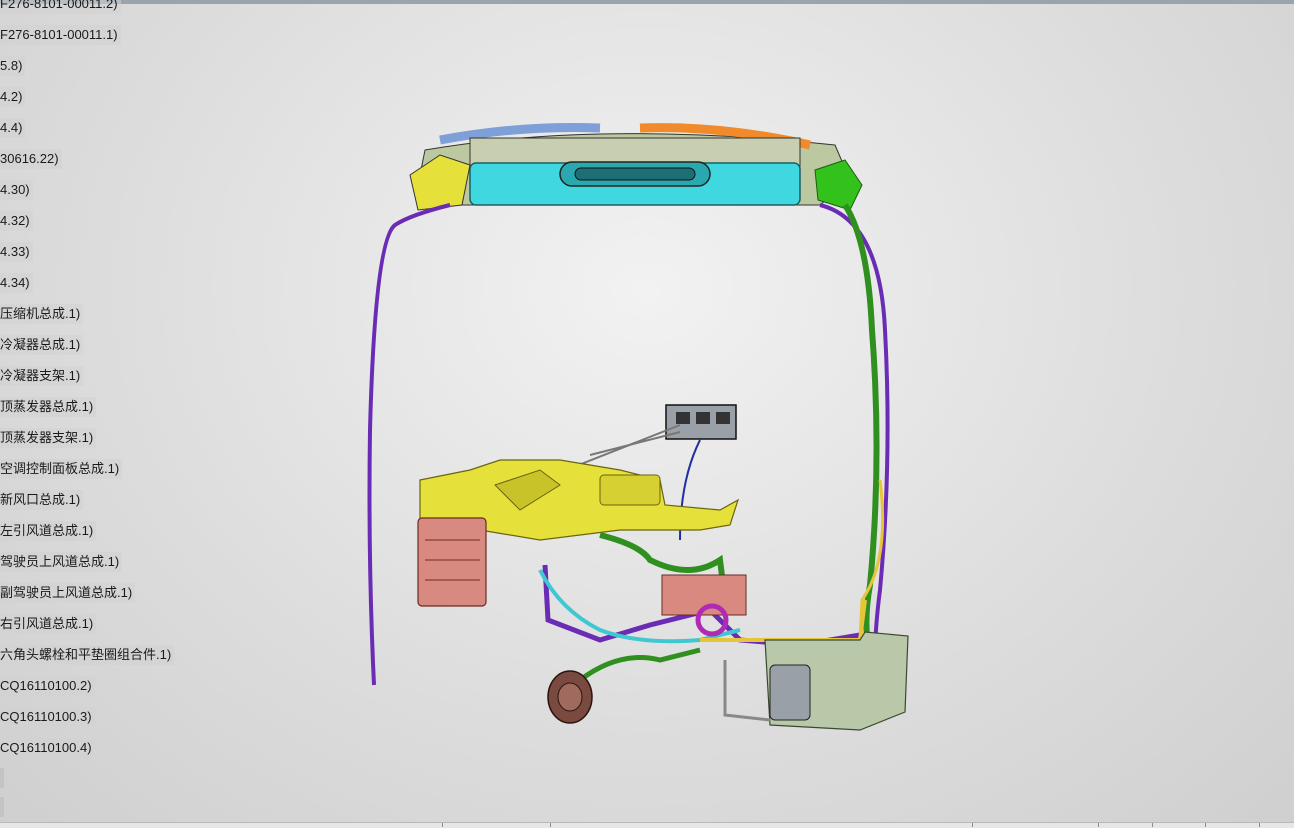  What do you see at coordinates (636, 167) in the screenshot?
I see `top-evaporator-assembly` at bounding box center [636, 167].